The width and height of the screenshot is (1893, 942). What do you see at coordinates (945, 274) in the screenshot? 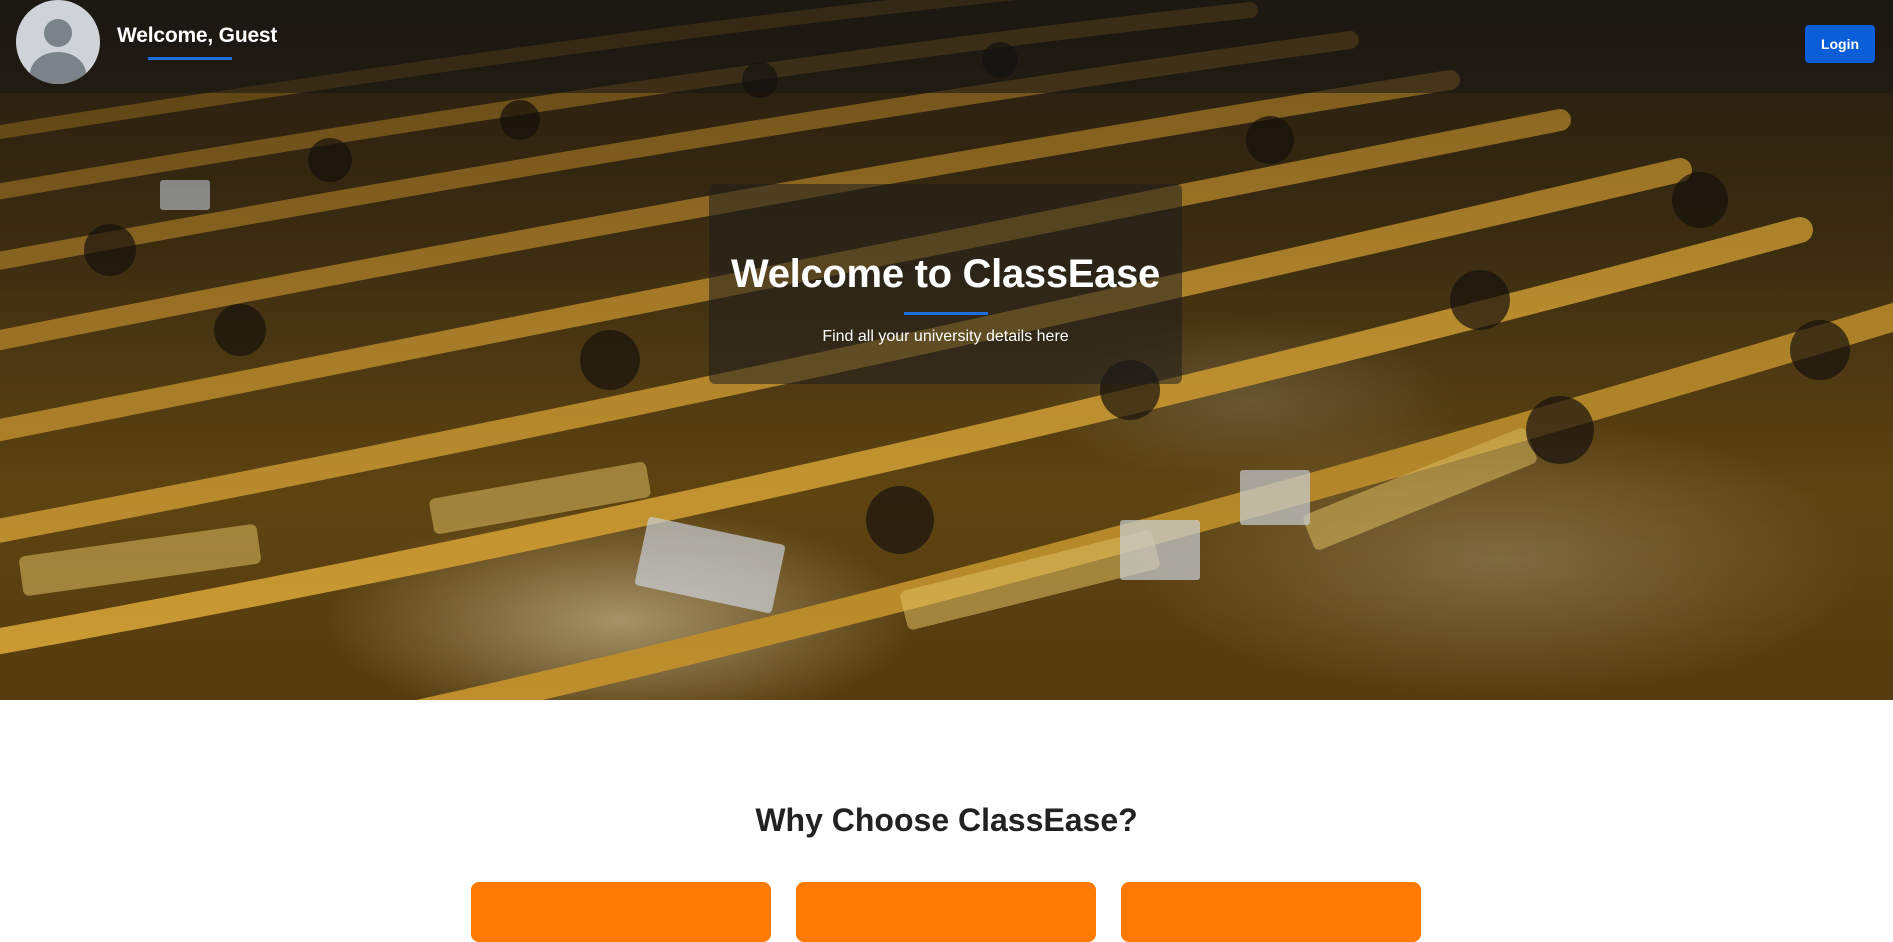
I see `hero-title: Welcome to ClassEase` at bounding box center [945, 274].